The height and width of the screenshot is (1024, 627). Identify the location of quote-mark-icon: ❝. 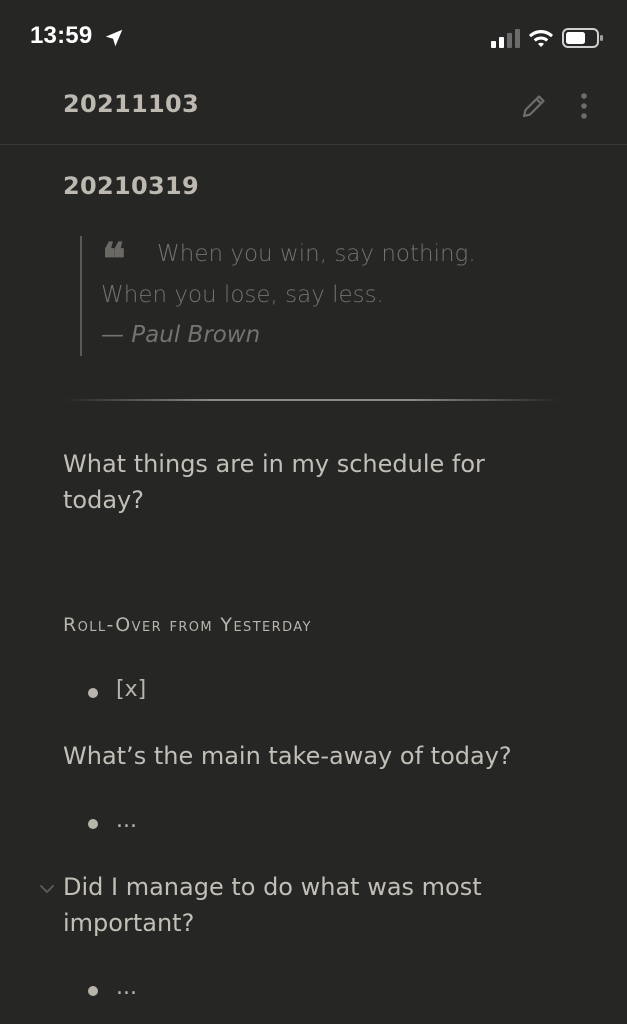
(114, 259).